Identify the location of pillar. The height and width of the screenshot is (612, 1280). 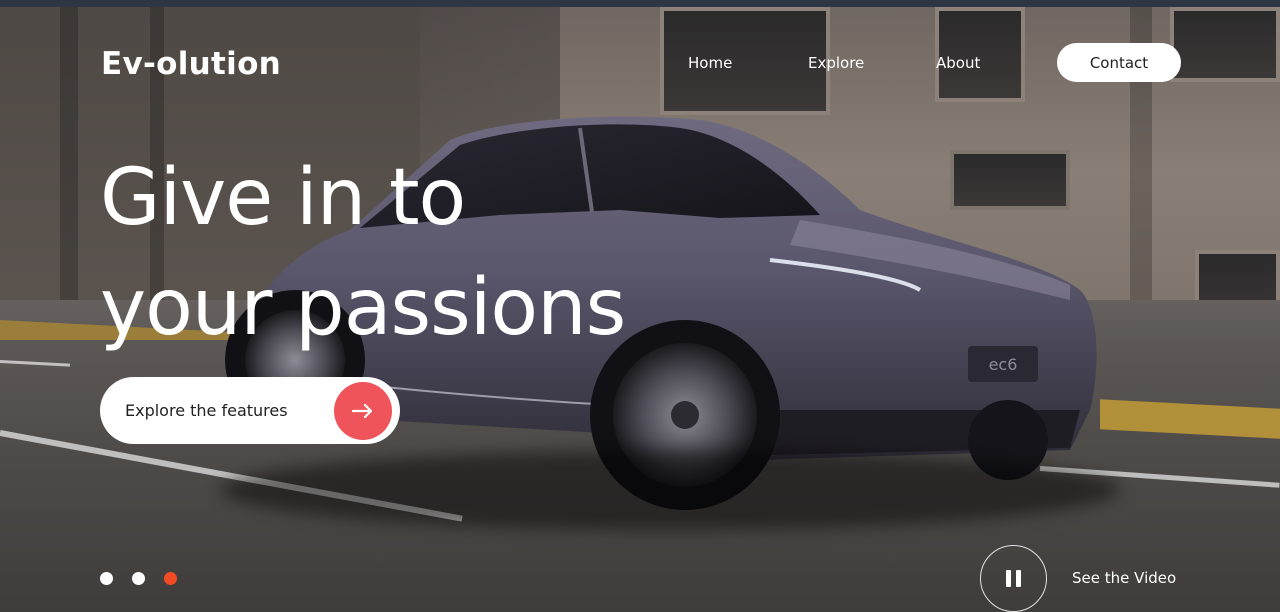
(69, 157).